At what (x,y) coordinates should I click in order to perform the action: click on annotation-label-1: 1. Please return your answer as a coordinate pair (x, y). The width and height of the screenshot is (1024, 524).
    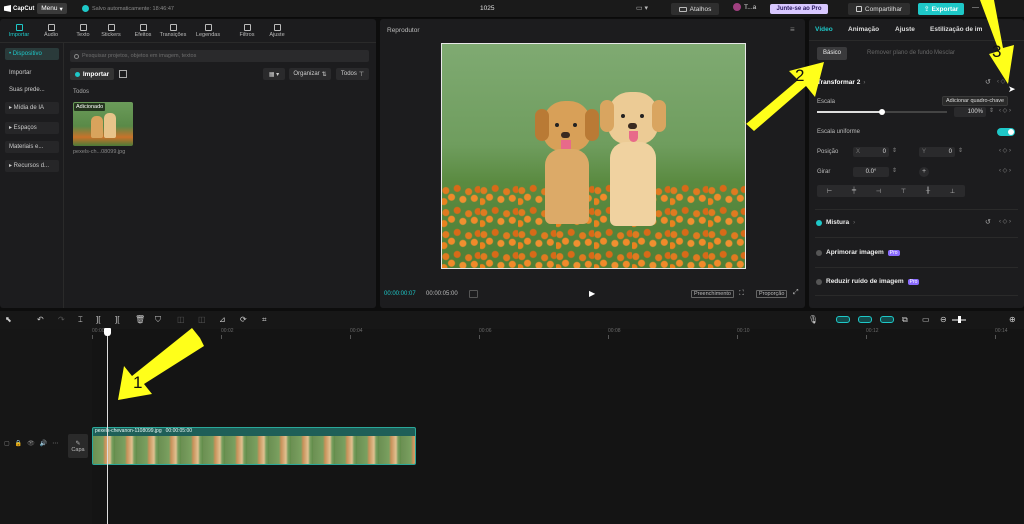
    Looking at the image, I should click on (137, 382).